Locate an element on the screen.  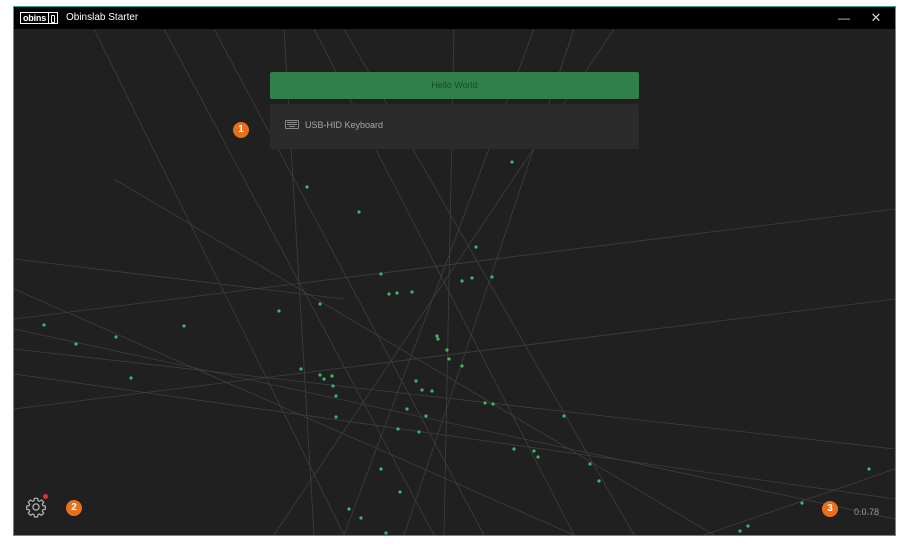
logo-mark-icon is located at coordinates (52, 18).